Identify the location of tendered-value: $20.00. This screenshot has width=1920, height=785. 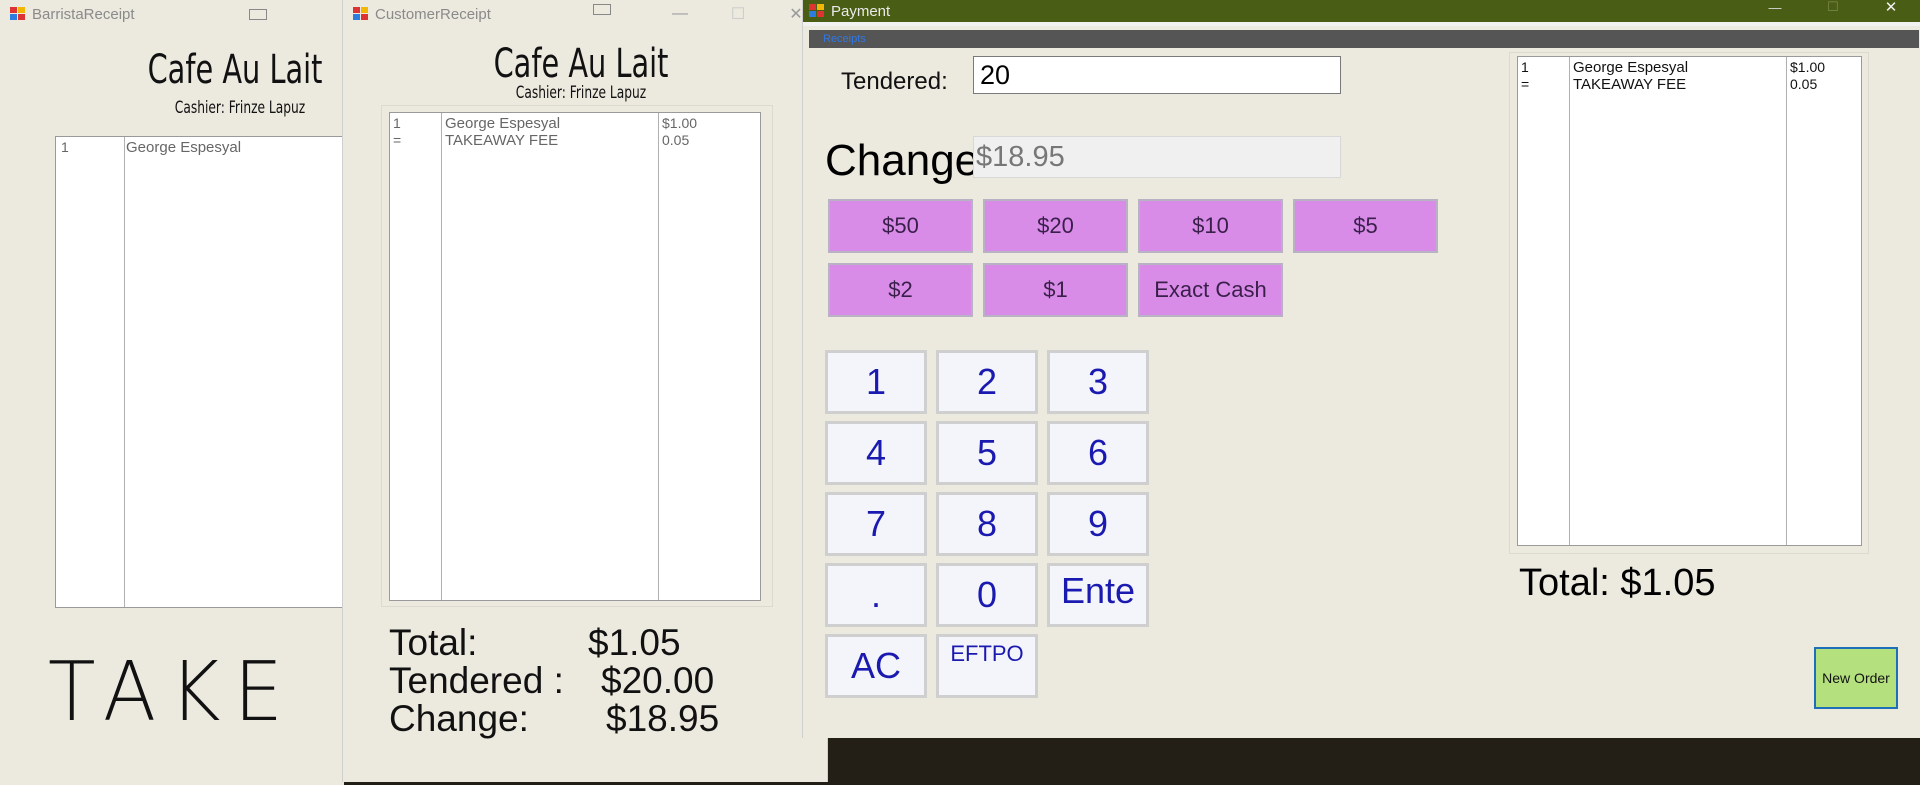
(658, 680).